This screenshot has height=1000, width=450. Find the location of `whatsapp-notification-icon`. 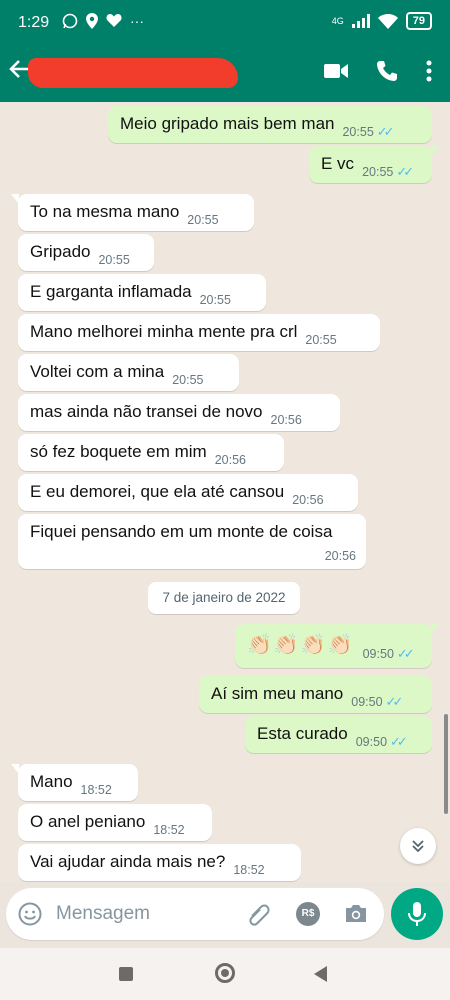

whatsapp-notification-icon is located at coordinates (70, 21).